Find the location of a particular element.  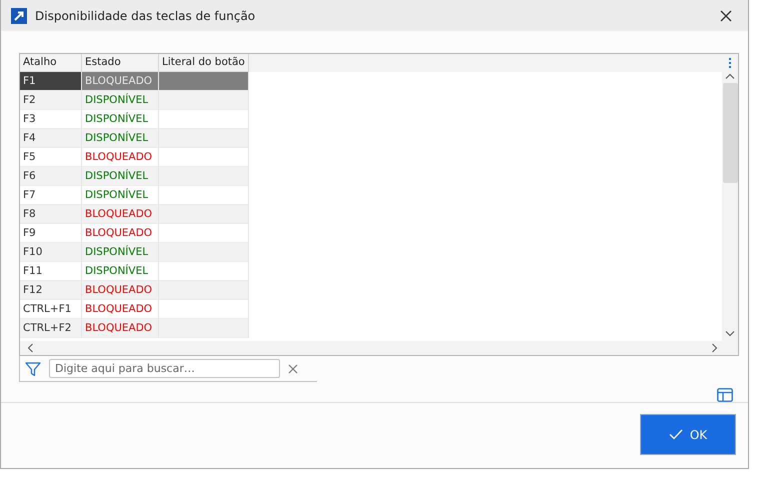

horizontal-scrollbar is located at coordinates (379, 348).